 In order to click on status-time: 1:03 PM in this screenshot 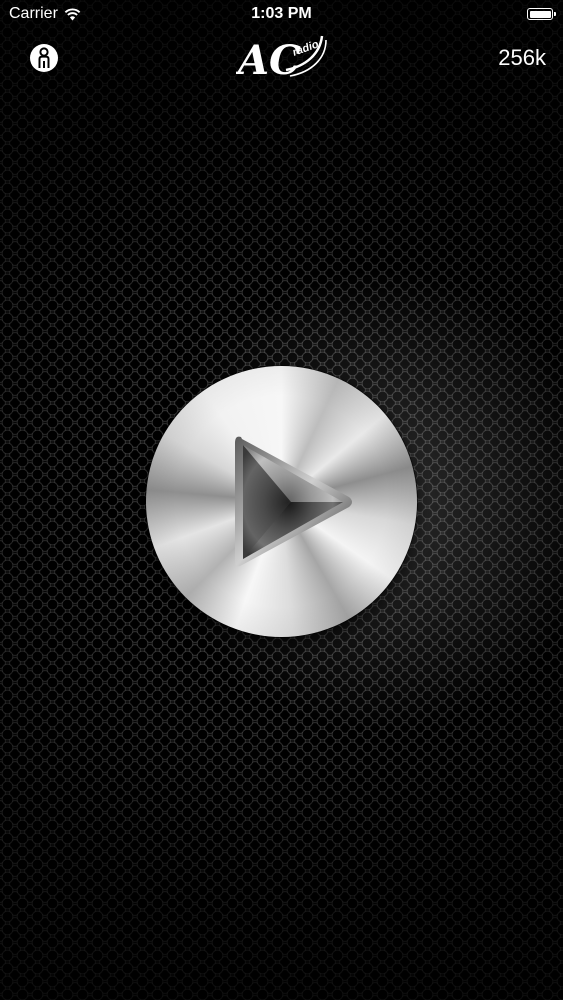, I will do `click(281, 13)`.